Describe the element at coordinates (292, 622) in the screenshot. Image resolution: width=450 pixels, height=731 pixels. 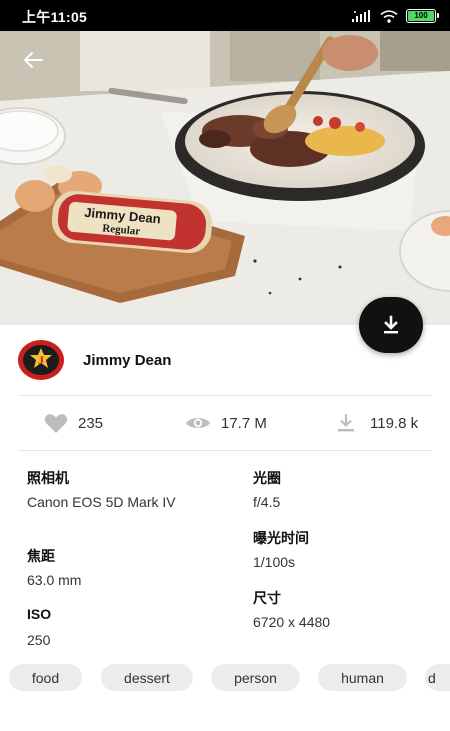
I see `size-value: 6720 x 4480` at that location.